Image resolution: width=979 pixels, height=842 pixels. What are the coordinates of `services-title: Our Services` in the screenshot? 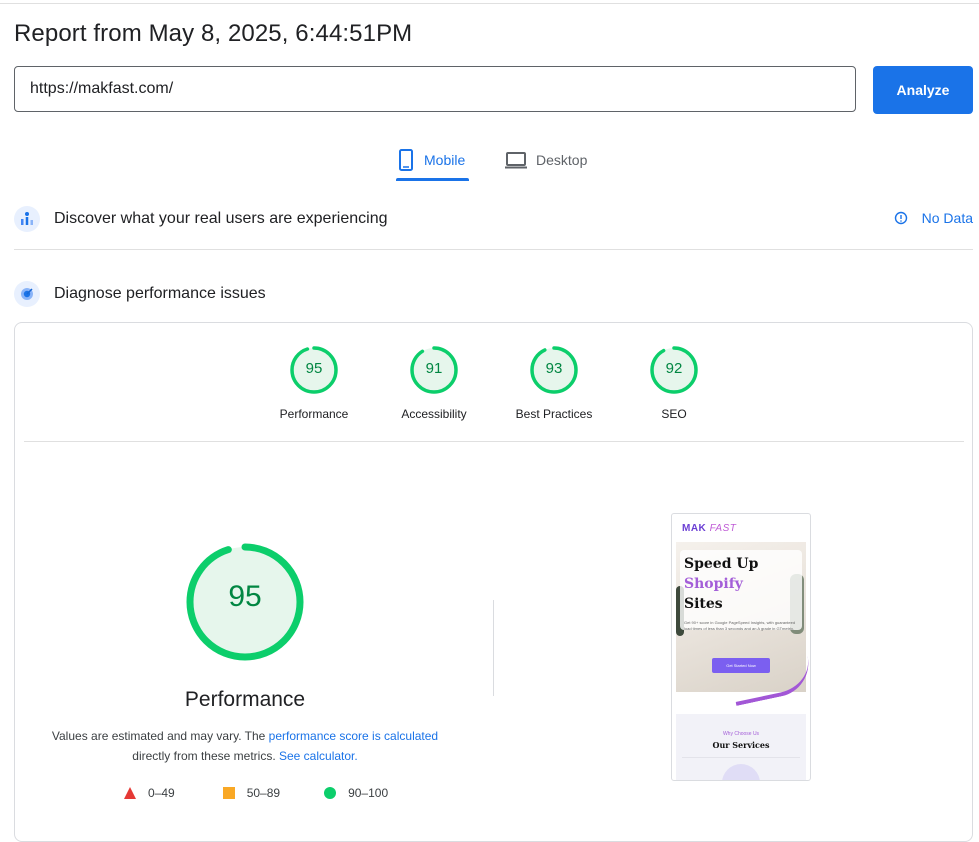 It's located at (741, 745).